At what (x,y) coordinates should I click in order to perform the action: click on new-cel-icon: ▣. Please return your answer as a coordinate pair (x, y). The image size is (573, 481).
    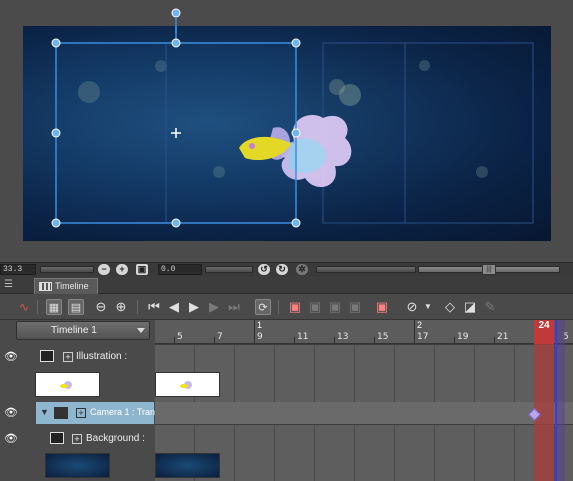
    Looking at the image, I should click on (295, 307).